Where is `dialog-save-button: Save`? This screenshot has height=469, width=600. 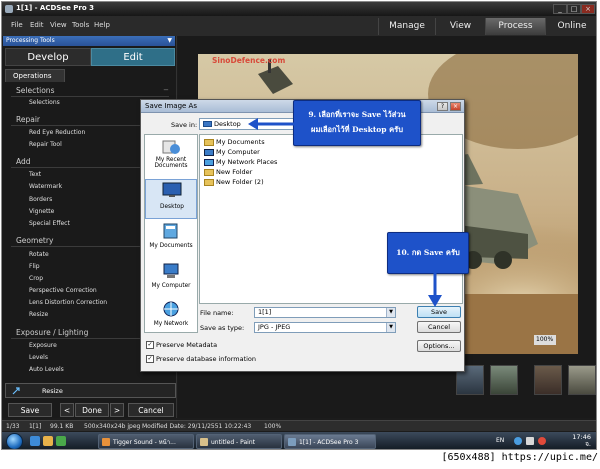 dialog-save-button: Save is located at coordinates (439, 312).